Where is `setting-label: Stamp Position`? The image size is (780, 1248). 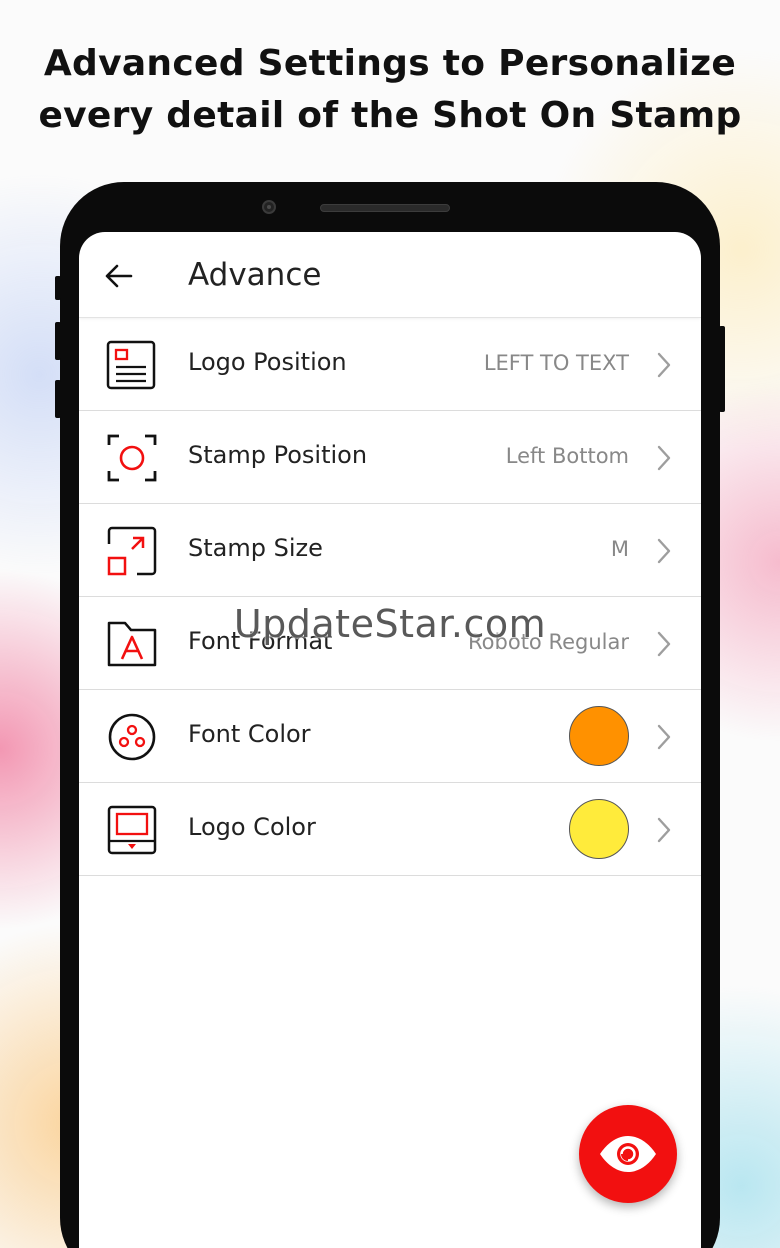 setting-label: Stamp Position is located at coordinates (278, 455).